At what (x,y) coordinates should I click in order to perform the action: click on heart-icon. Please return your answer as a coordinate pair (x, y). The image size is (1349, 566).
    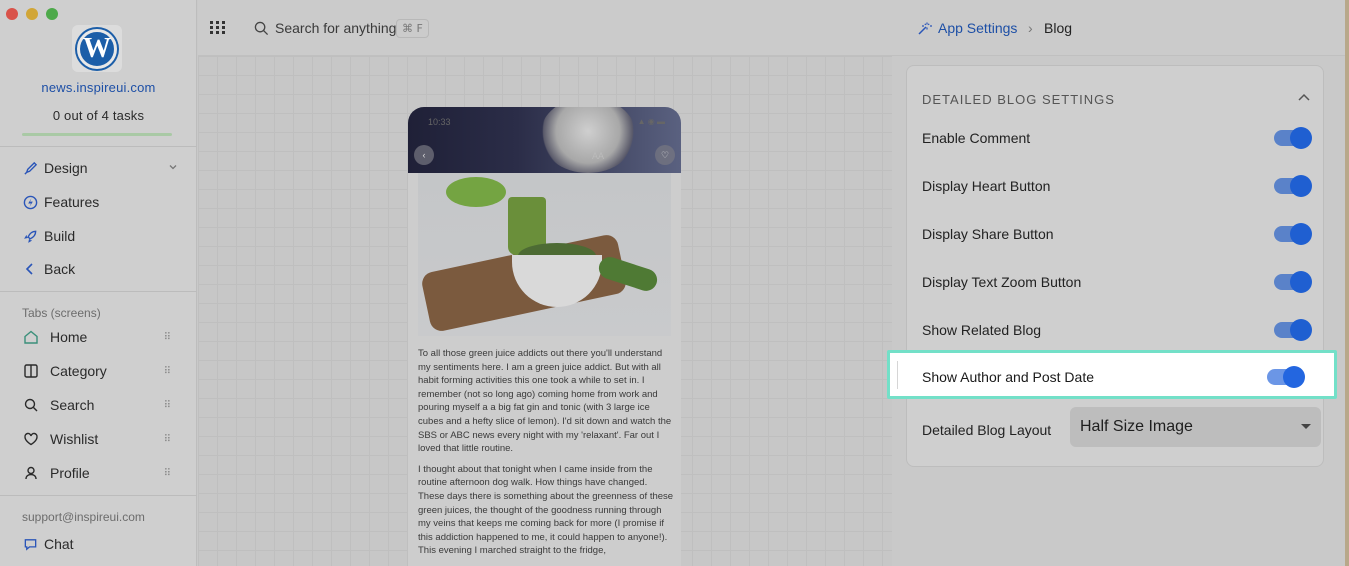
    Looking at the image, I should click on (31, 439).